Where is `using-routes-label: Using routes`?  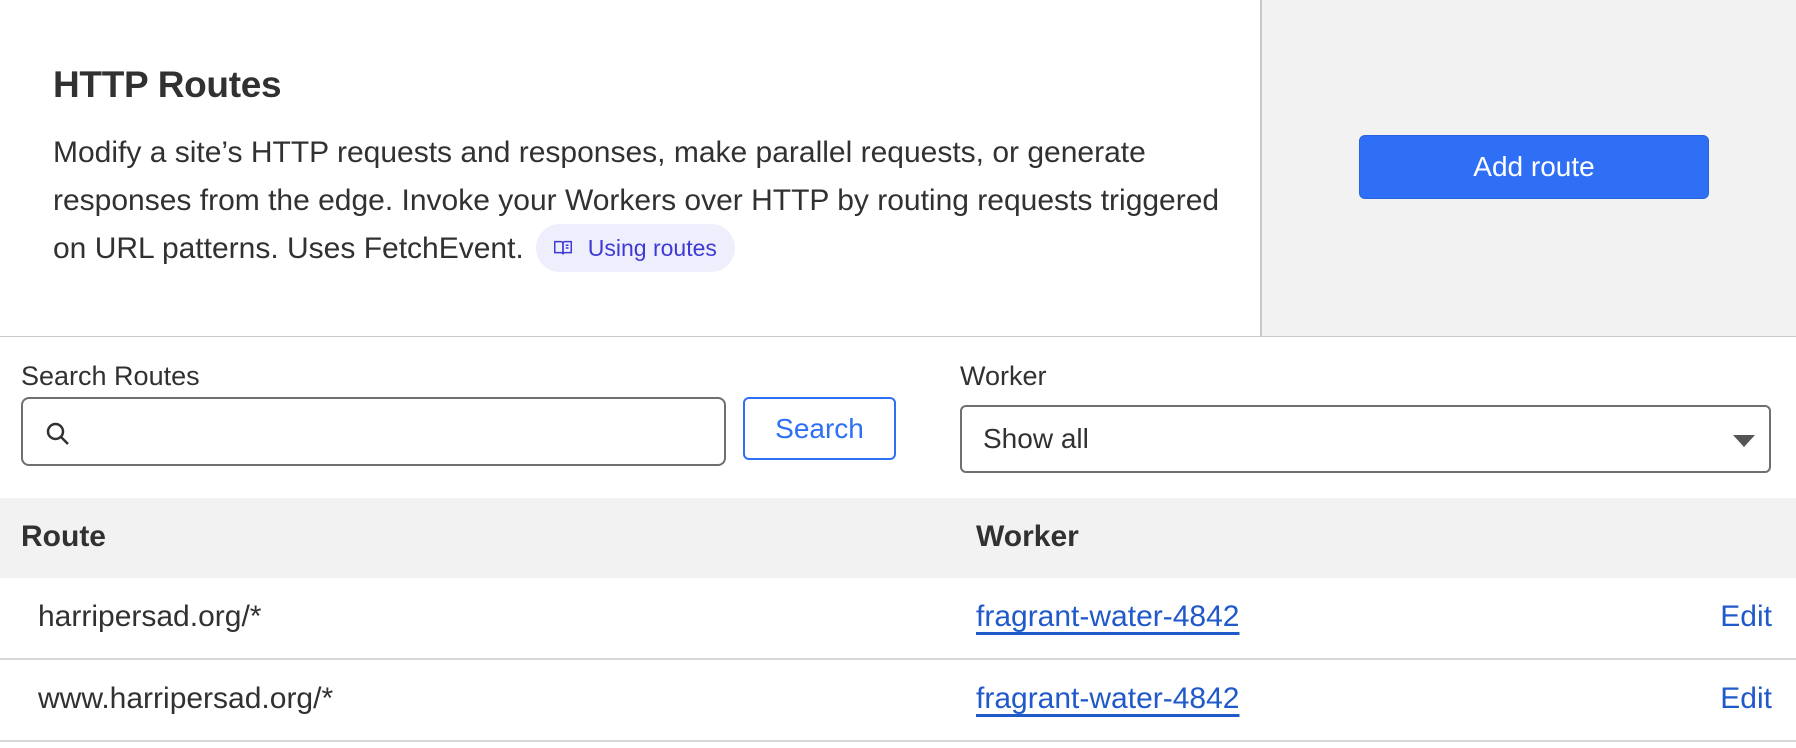
using-routes-label: Using routes is located at coordinates (652, 248).